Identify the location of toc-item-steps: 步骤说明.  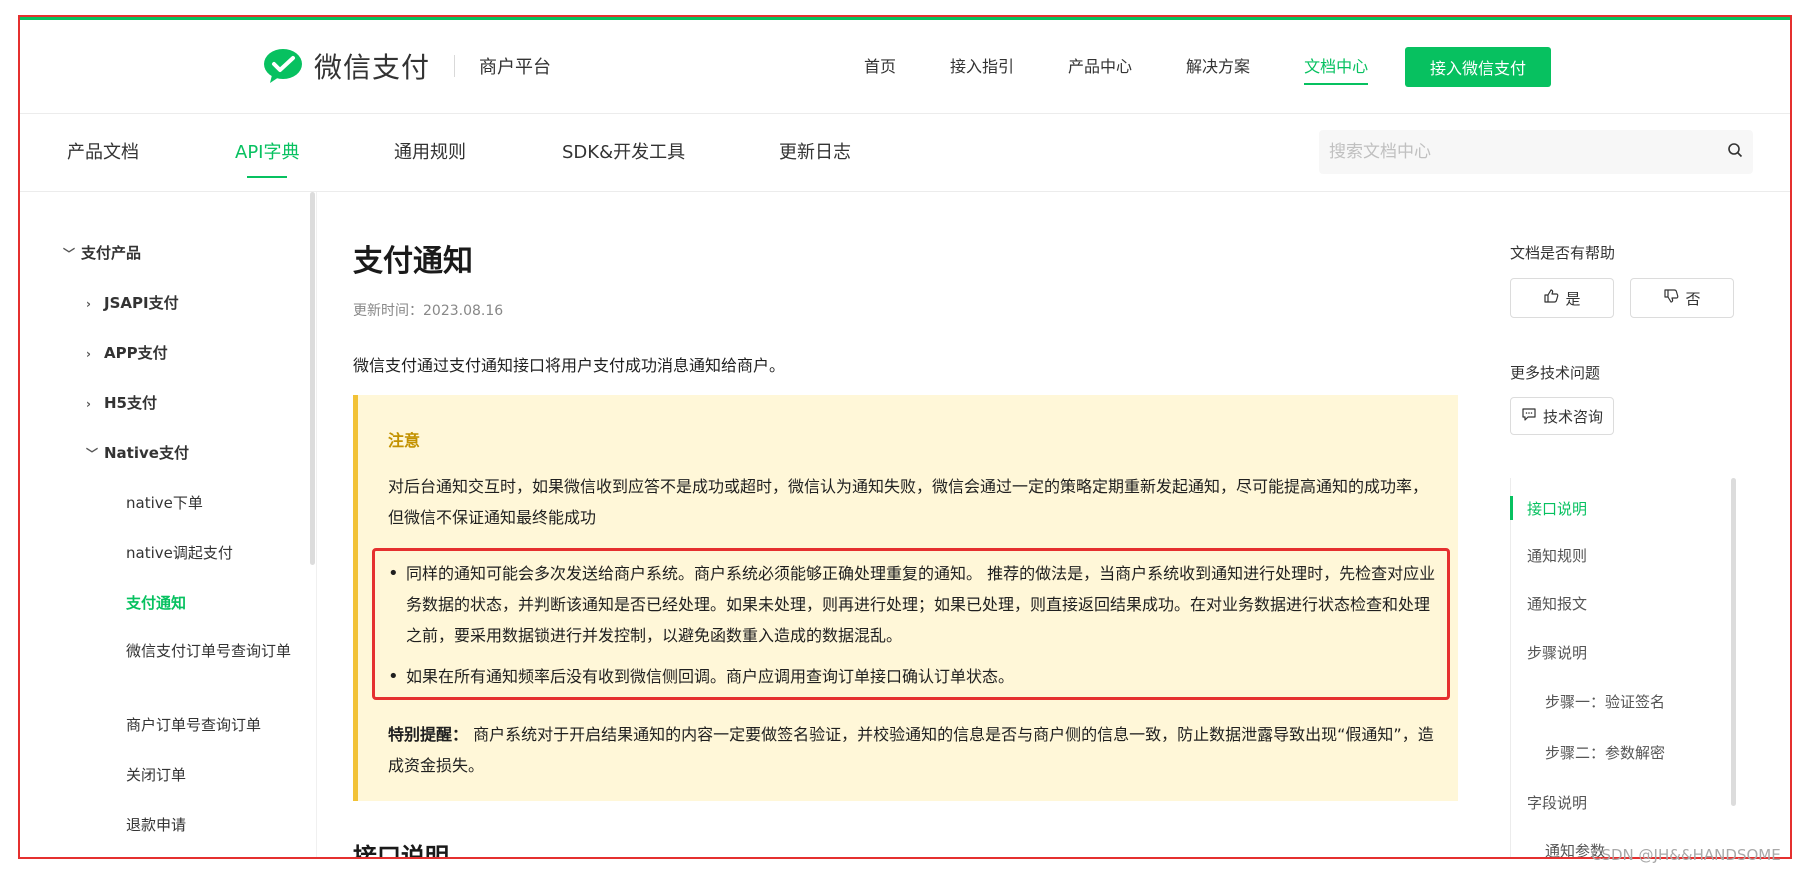
(1557, 652).